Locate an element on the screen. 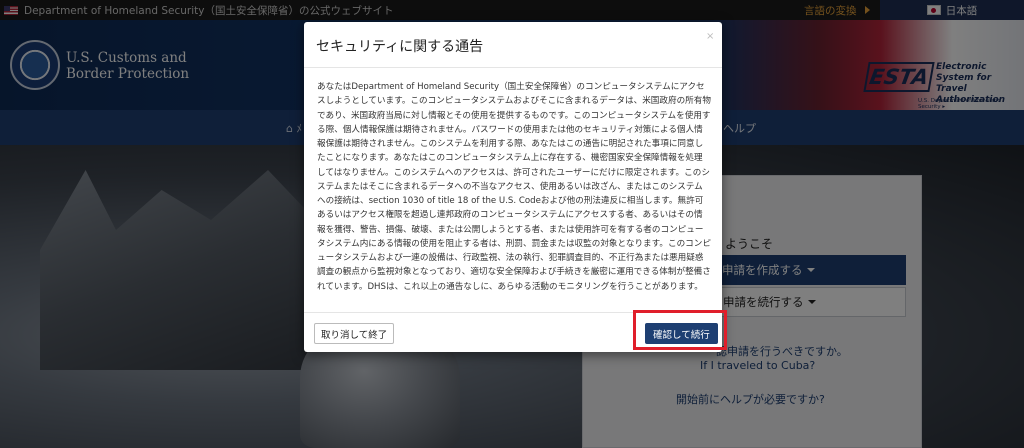  close-icon: × is located at coordinates (710, 36).